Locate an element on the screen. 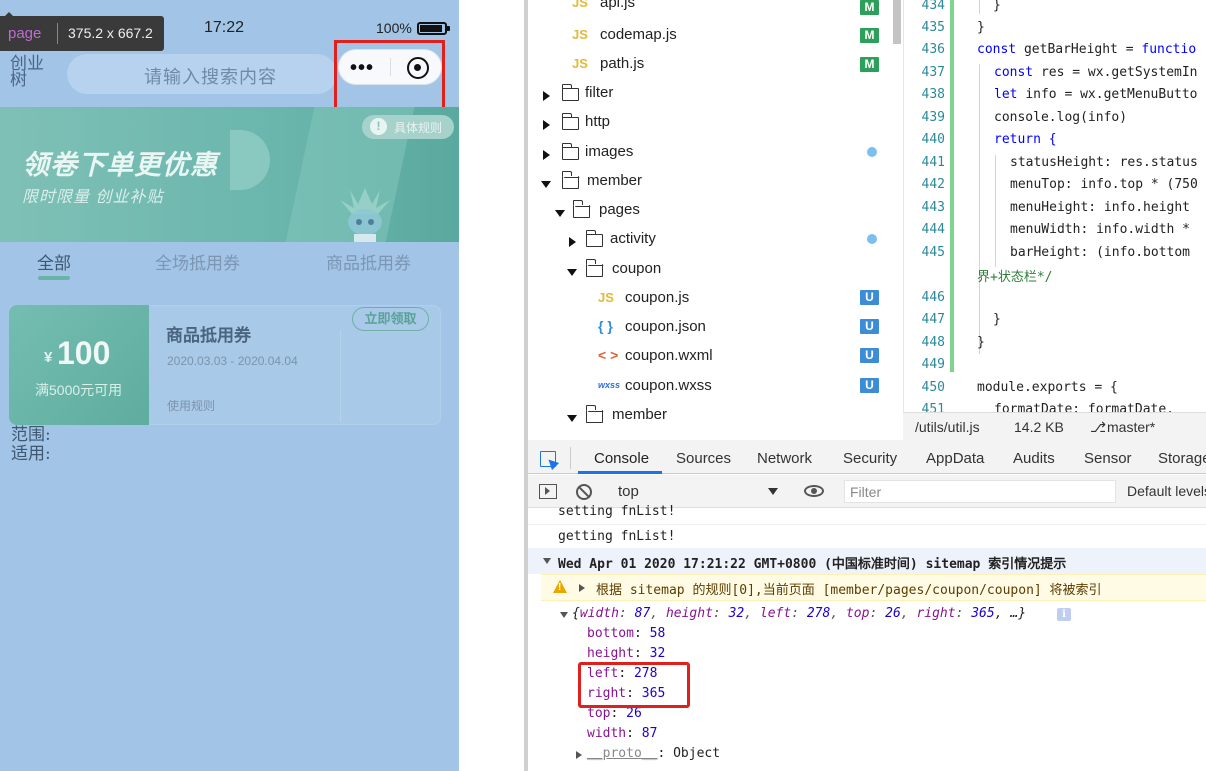 The image size is (1206, 771). line-number: 435 is located at coordinates (933, 27).